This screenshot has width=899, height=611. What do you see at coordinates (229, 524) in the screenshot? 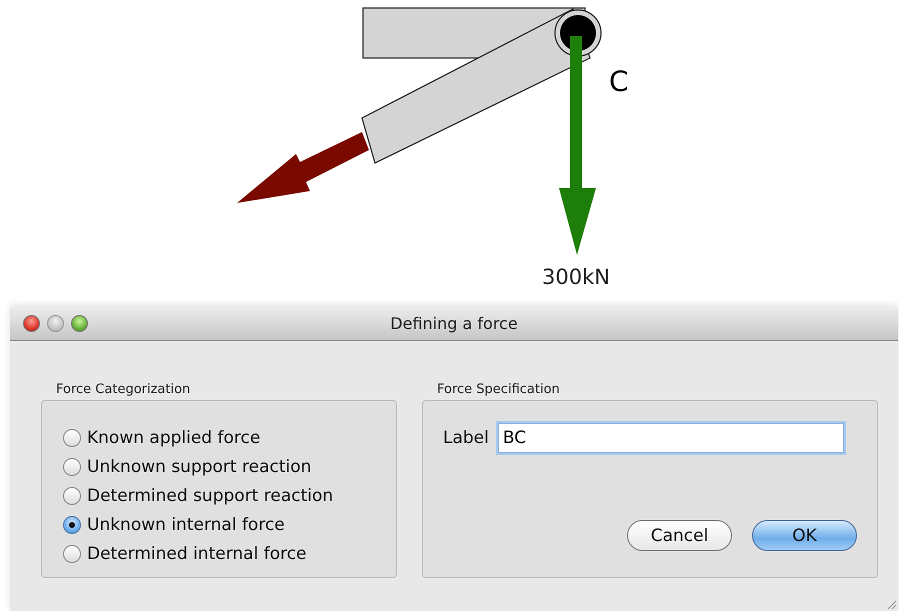
I see `radio-option: Unknown internal force` at bounding box center [229, 524].